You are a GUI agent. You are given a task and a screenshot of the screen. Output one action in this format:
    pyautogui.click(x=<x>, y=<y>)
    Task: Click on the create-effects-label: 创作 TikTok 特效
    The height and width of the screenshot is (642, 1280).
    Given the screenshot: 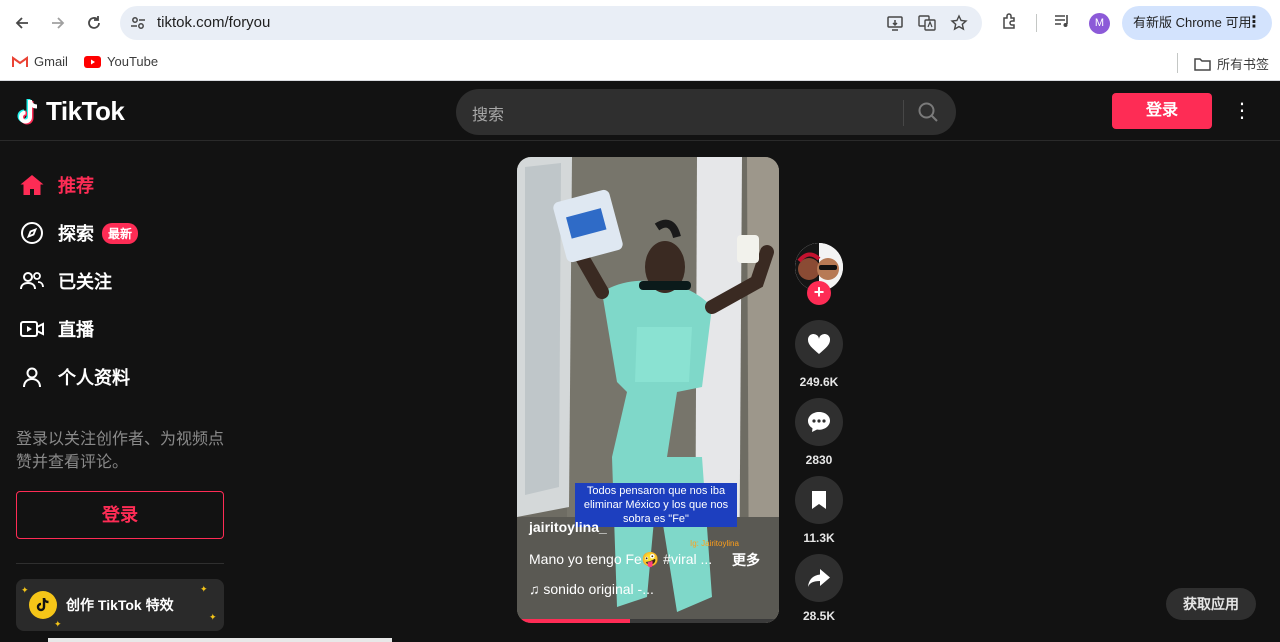 What is the action you would take?
    pyautogui.click(x=120, y=605)
    